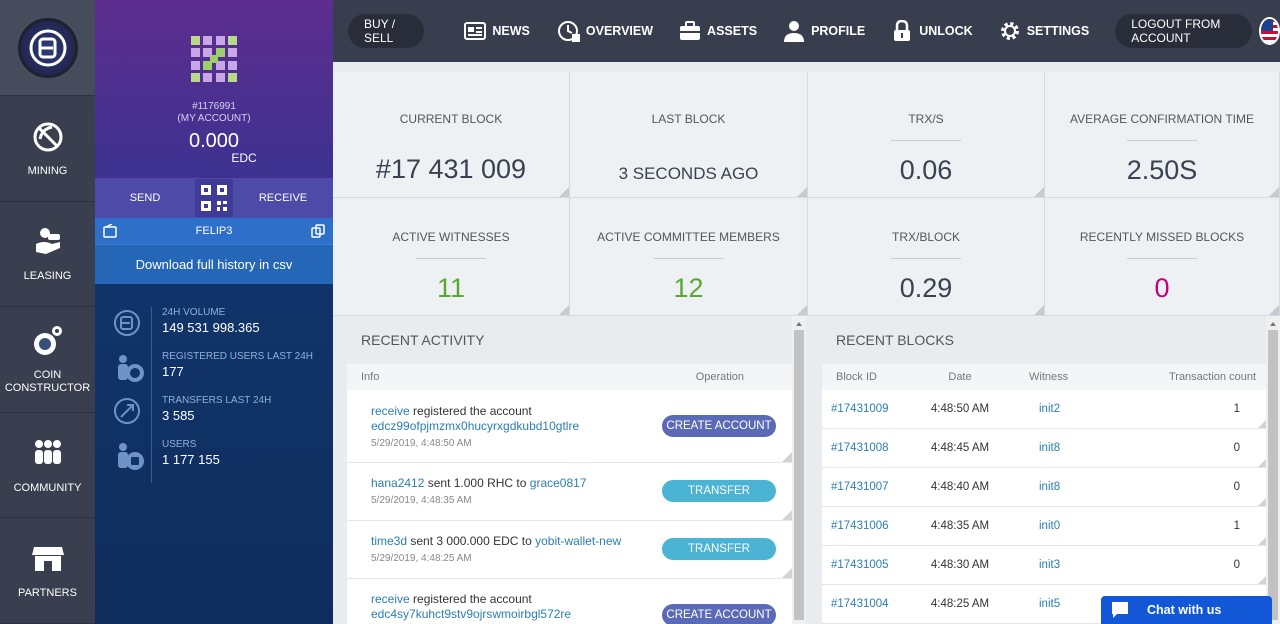 Image resolution: width=1280 pixels, height=624 pixels. I want to click on activity-target-link: yobit-wallet-new, so click(578, 541).